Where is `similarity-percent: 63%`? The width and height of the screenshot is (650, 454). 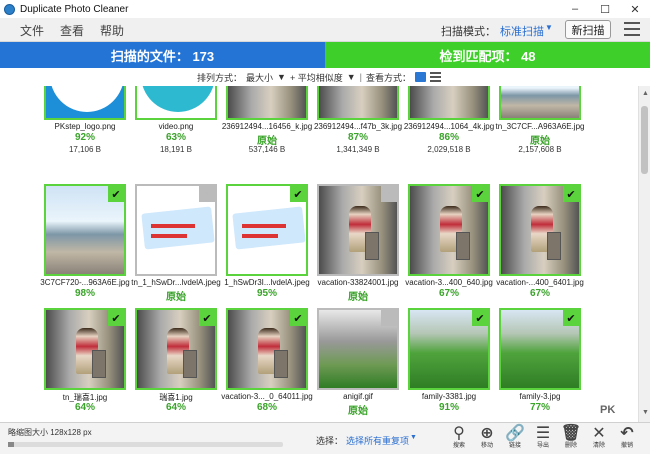 similarity-percent: 63% is located at coordinates (175, 137).